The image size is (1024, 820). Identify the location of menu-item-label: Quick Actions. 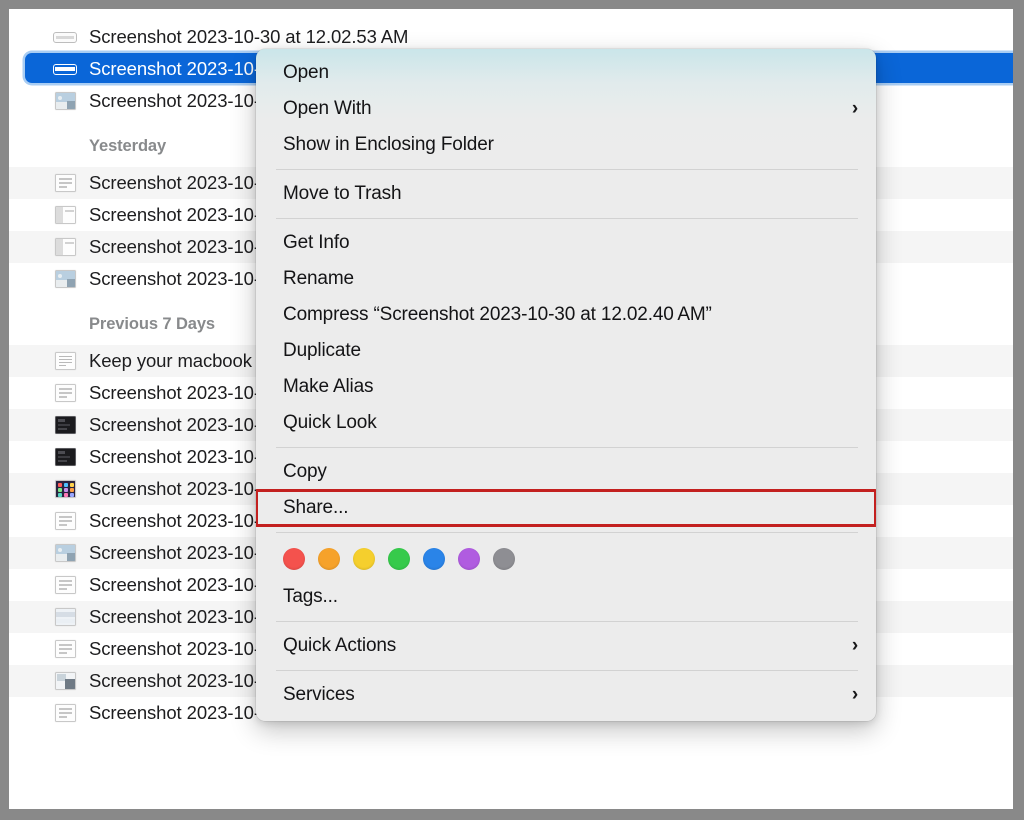
(340, 645).